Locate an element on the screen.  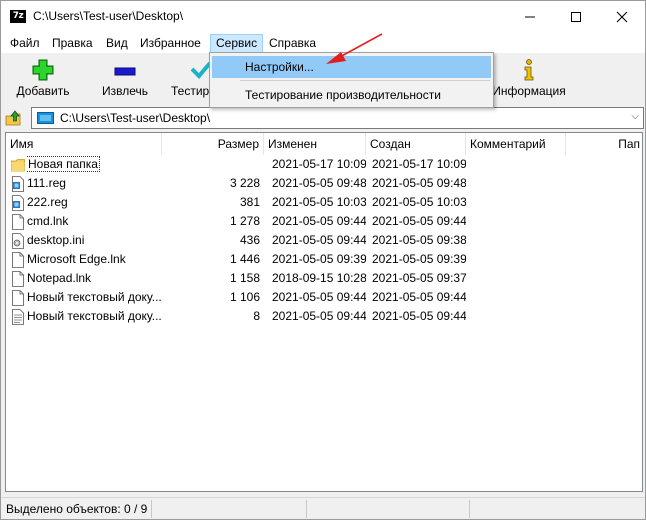
column-folders: Пап is located at coordinates (604, 144).